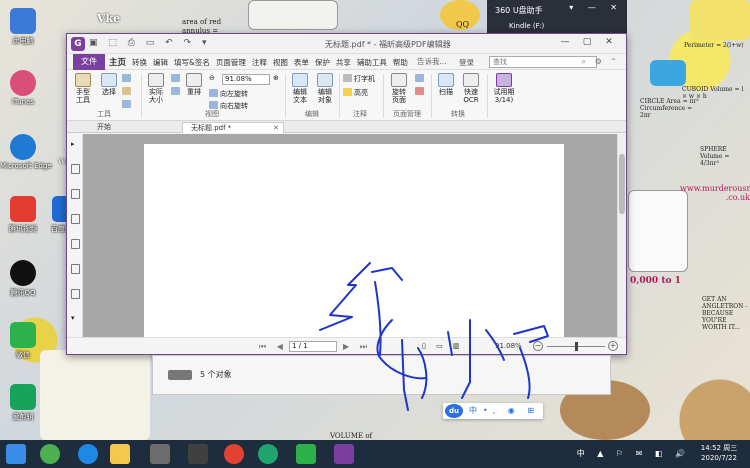 The width and height of the screenshot is (750, 468). Describe the element at coordinates (73, 318) in the screenshot. I see `panel-collapse-icon: ▾` at that location.